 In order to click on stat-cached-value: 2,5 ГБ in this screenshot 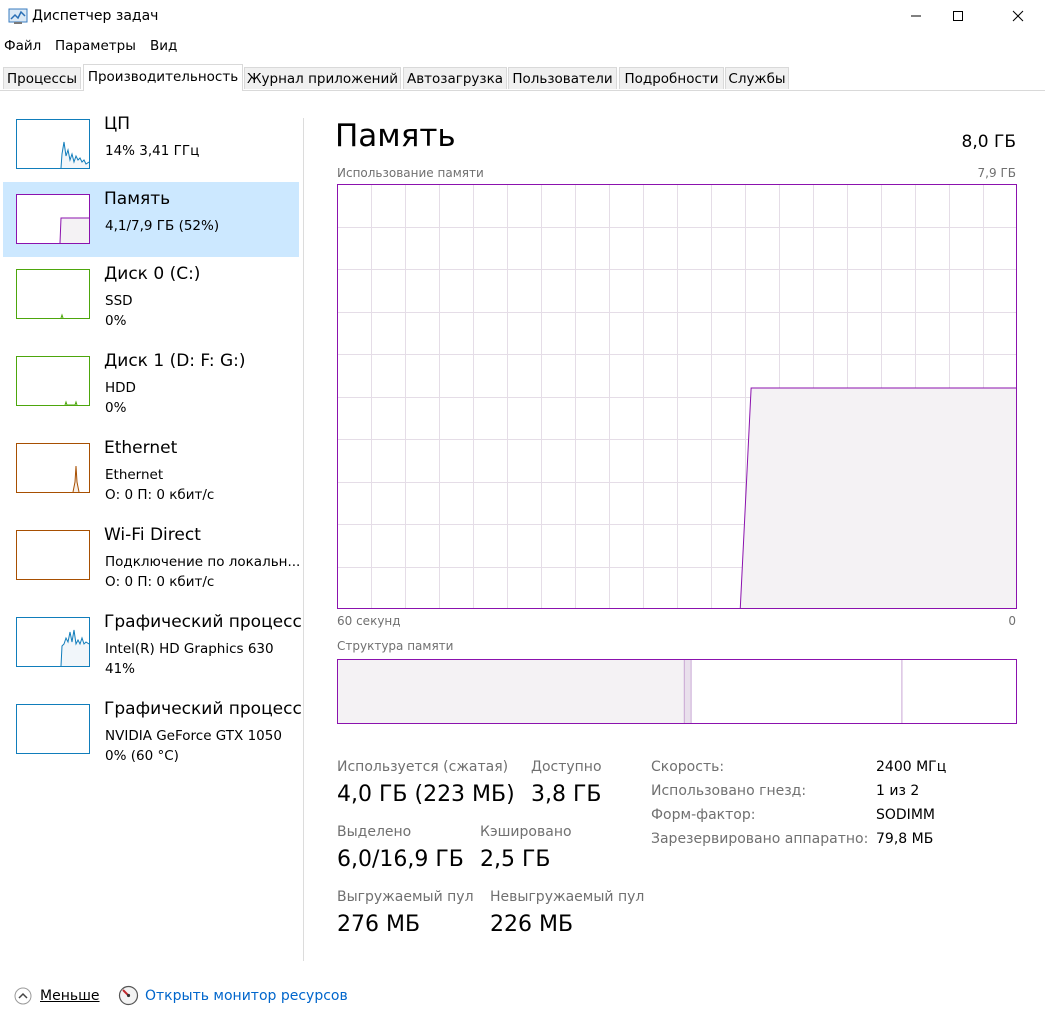, I will do `click(515, 859)`.